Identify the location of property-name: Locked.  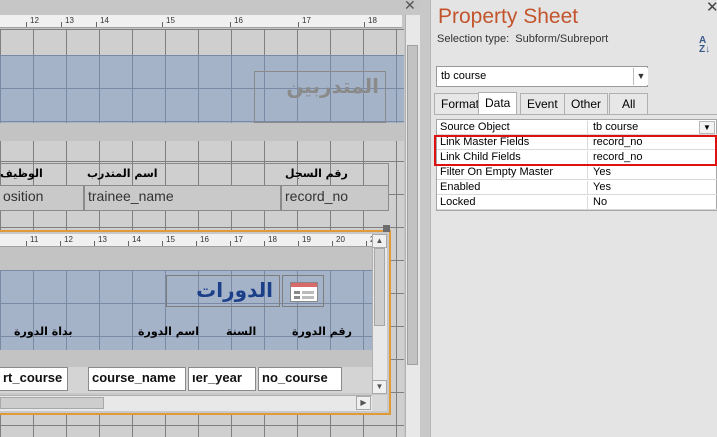
(513, 203).